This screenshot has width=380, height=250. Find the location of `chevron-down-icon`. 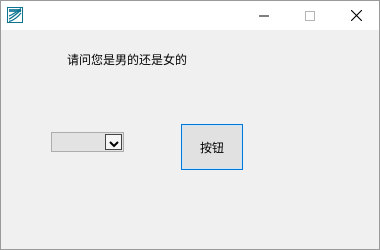

chevron-down-icon is located at coordinates (113, 142).